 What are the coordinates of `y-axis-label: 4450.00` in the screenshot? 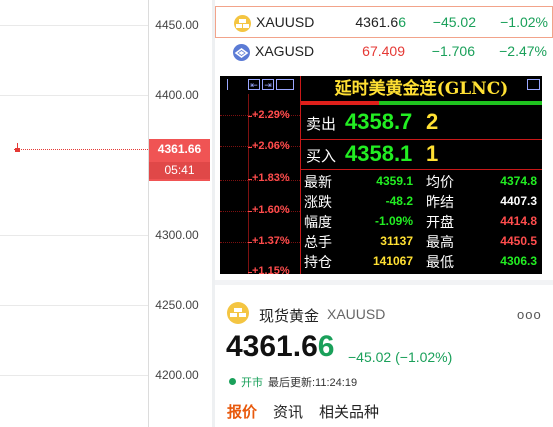 It's located at (177, 25).